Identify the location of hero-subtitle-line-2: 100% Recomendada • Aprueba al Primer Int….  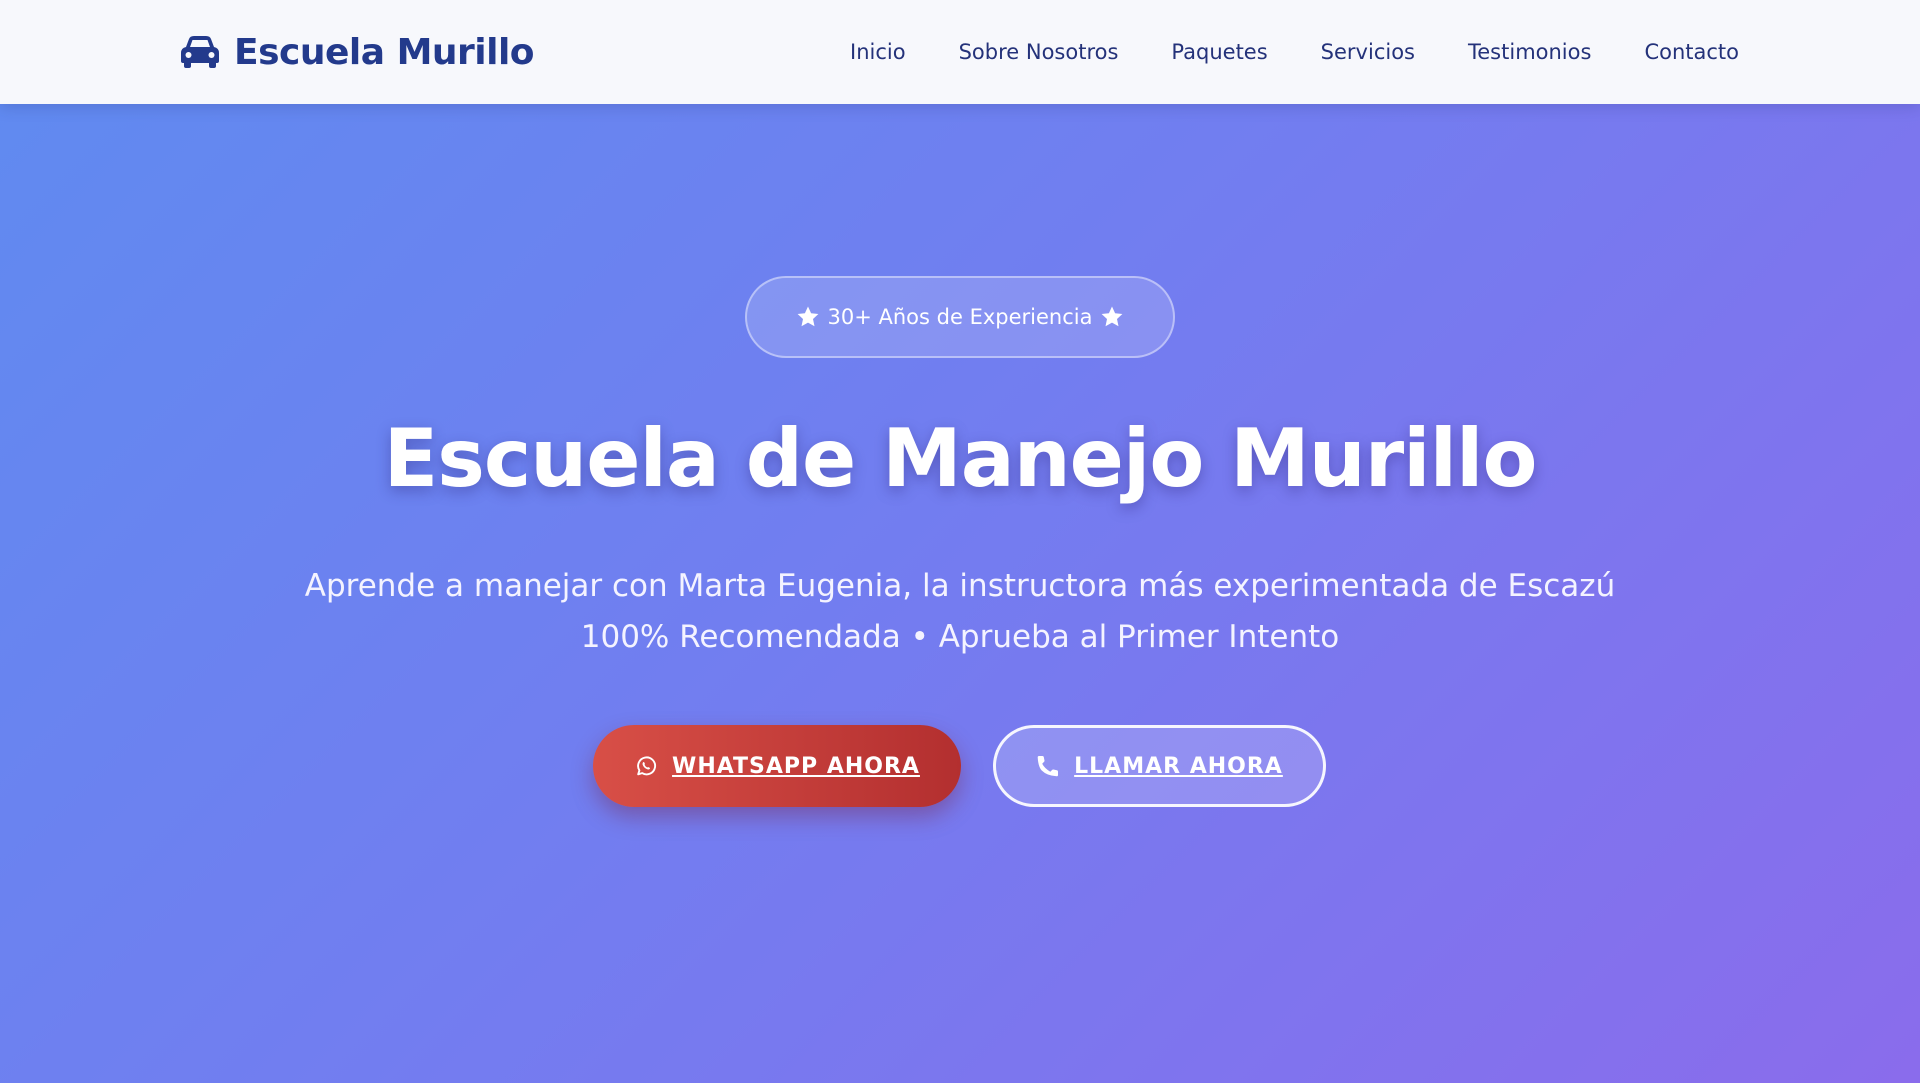
(960, 637).